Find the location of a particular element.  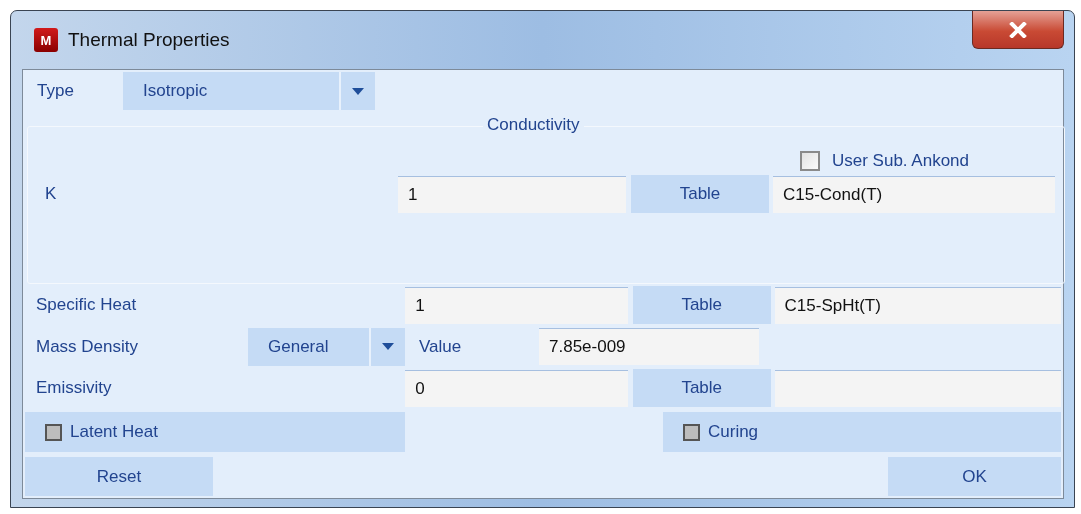

property-label: Specific Heat is located at coordinates (86, 305).